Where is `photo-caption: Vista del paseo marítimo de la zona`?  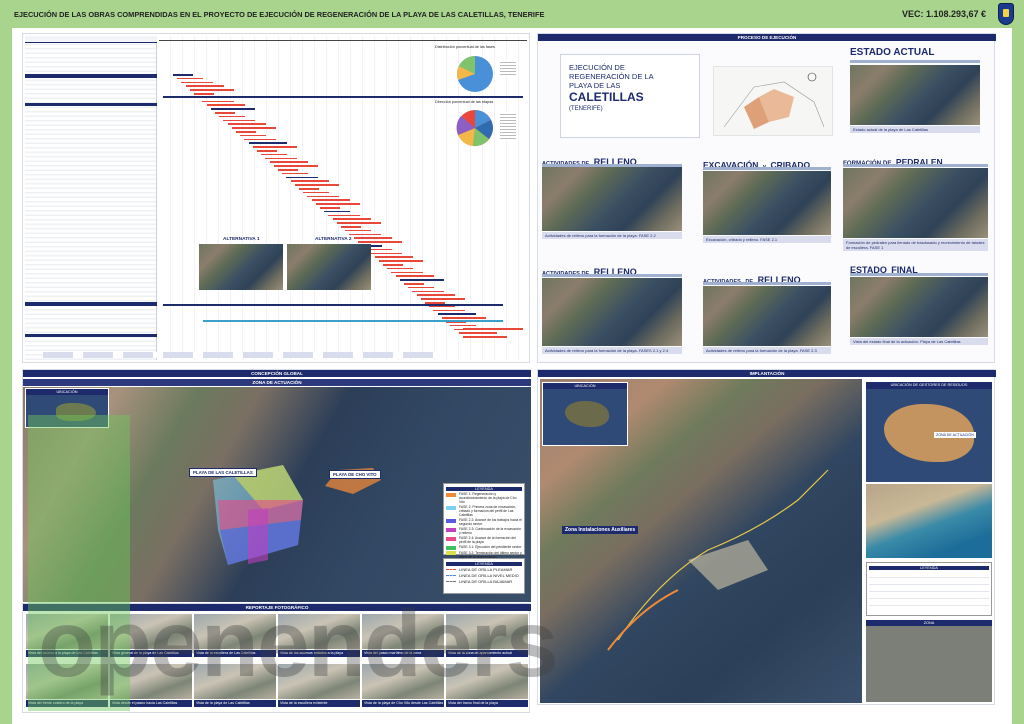
photo-caption: Vista del paseo marítimo de la zona is located at coordinates (403, 653).